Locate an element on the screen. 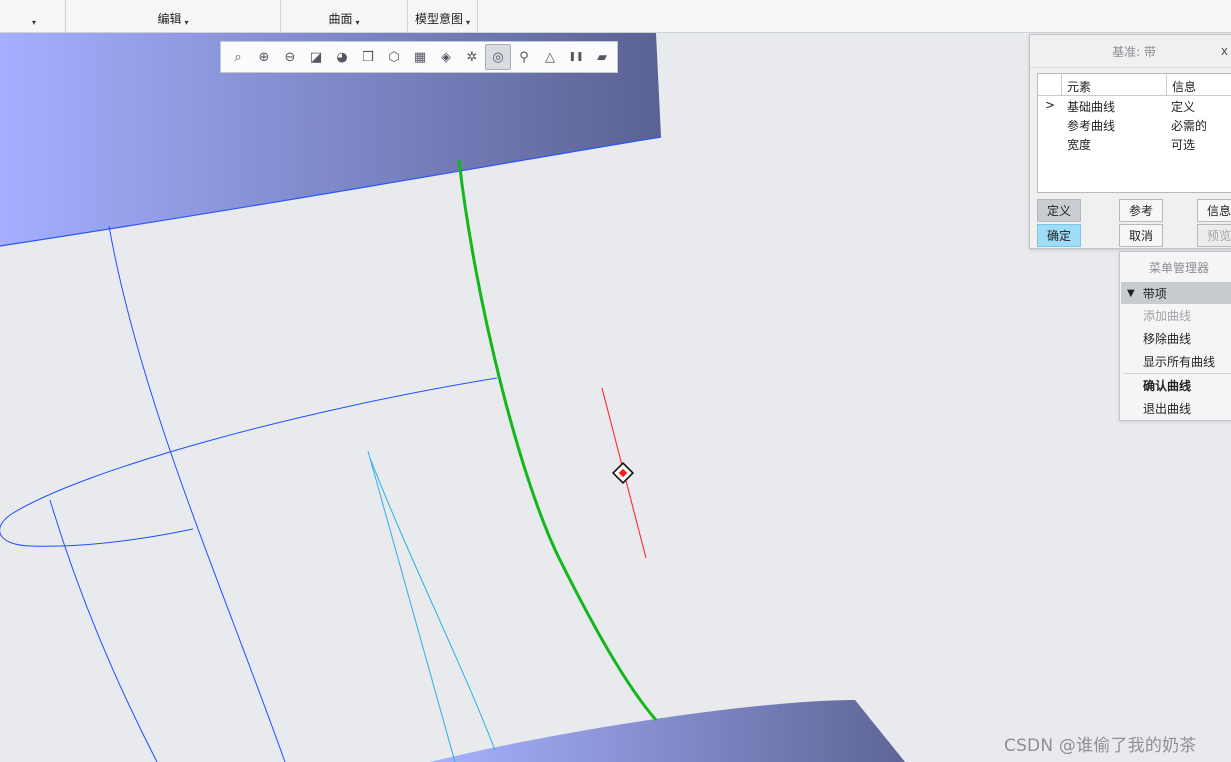  spin-center-icon: ◎ is located at coordinates (498, 57).